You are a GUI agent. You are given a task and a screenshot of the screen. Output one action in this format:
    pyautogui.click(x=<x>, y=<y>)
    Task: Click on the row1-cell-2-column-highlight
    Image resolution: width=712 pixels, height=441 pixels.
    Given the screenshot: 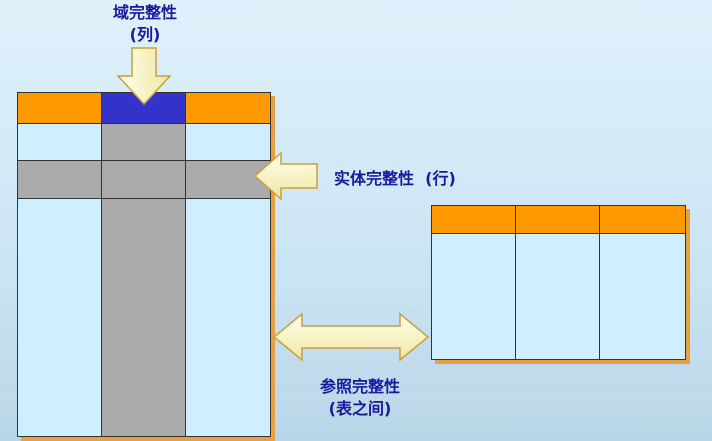 What is the action you would take?
    pyautogui.click(x=144, y=142)
    